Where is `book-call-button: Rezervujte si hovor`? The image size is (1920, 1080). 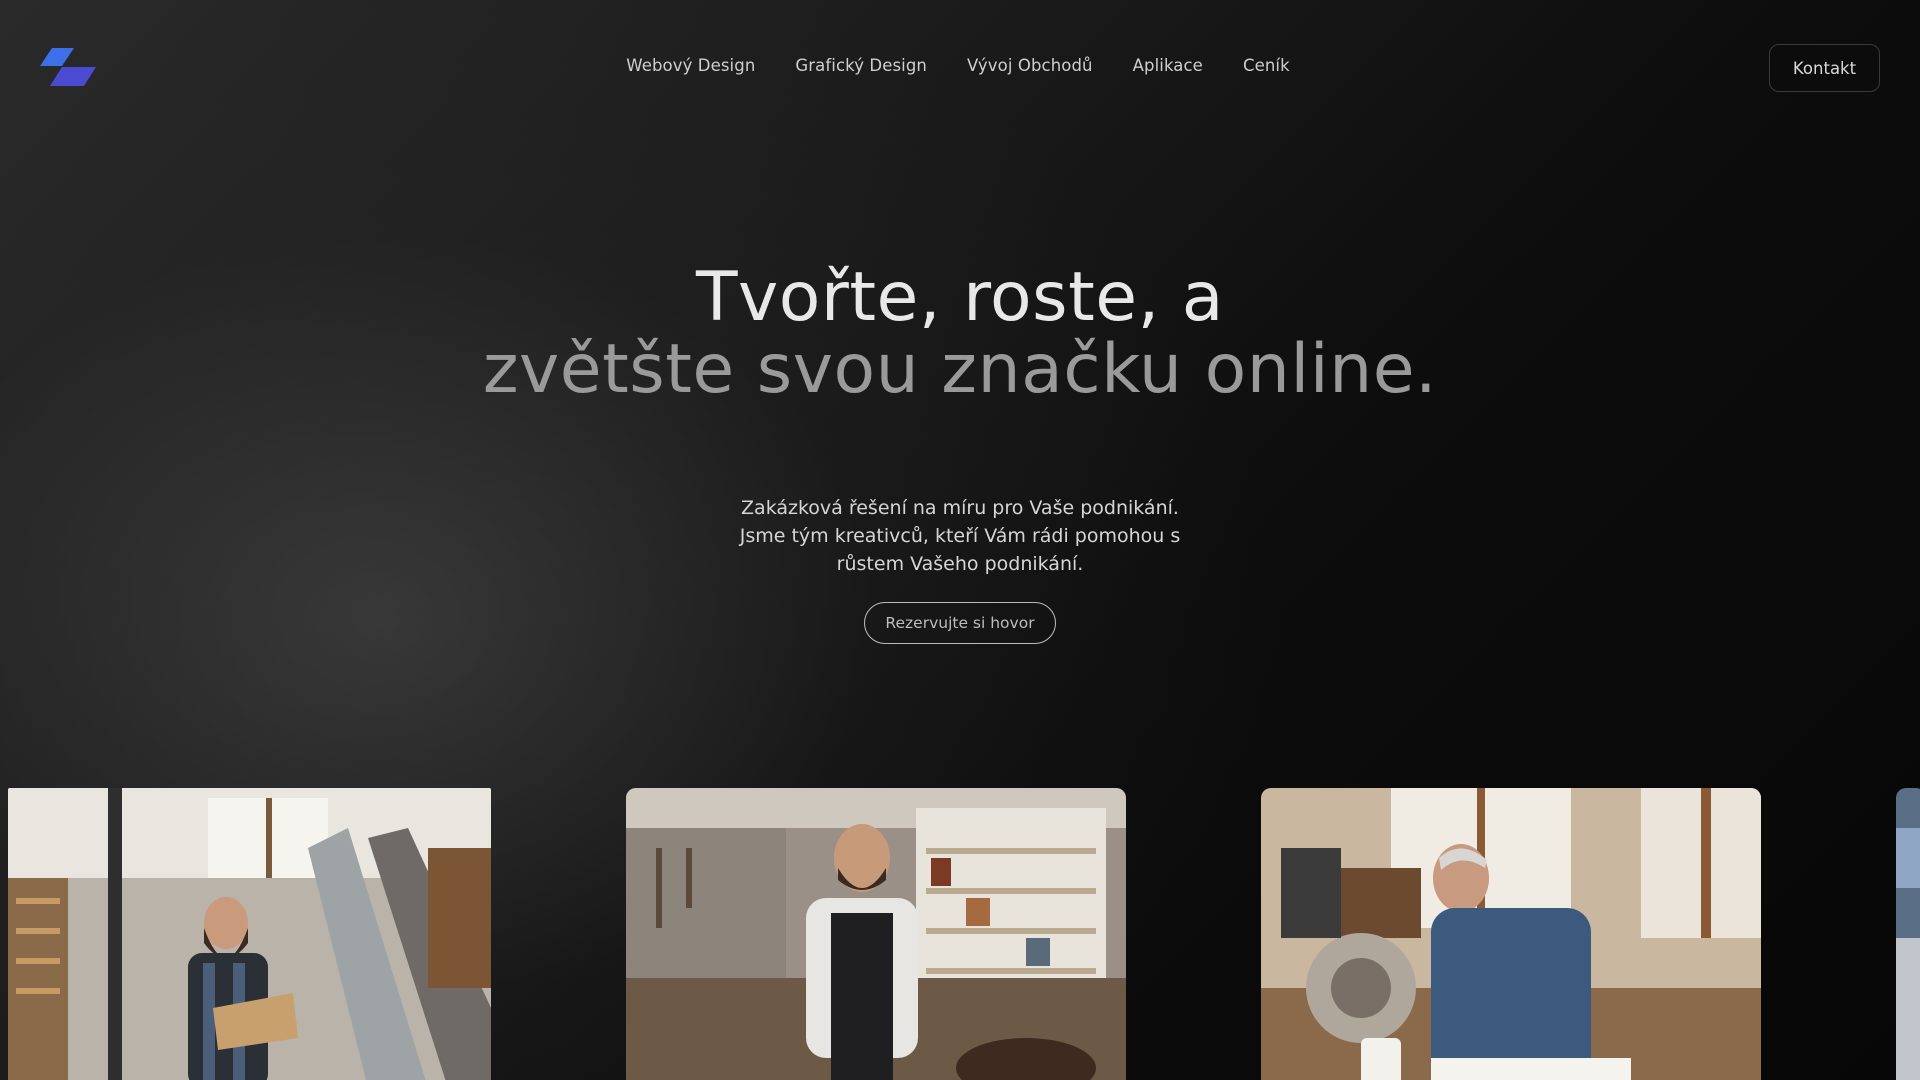 book-call-button: Rezervujte si hovor is located at coordinates (960, 623).